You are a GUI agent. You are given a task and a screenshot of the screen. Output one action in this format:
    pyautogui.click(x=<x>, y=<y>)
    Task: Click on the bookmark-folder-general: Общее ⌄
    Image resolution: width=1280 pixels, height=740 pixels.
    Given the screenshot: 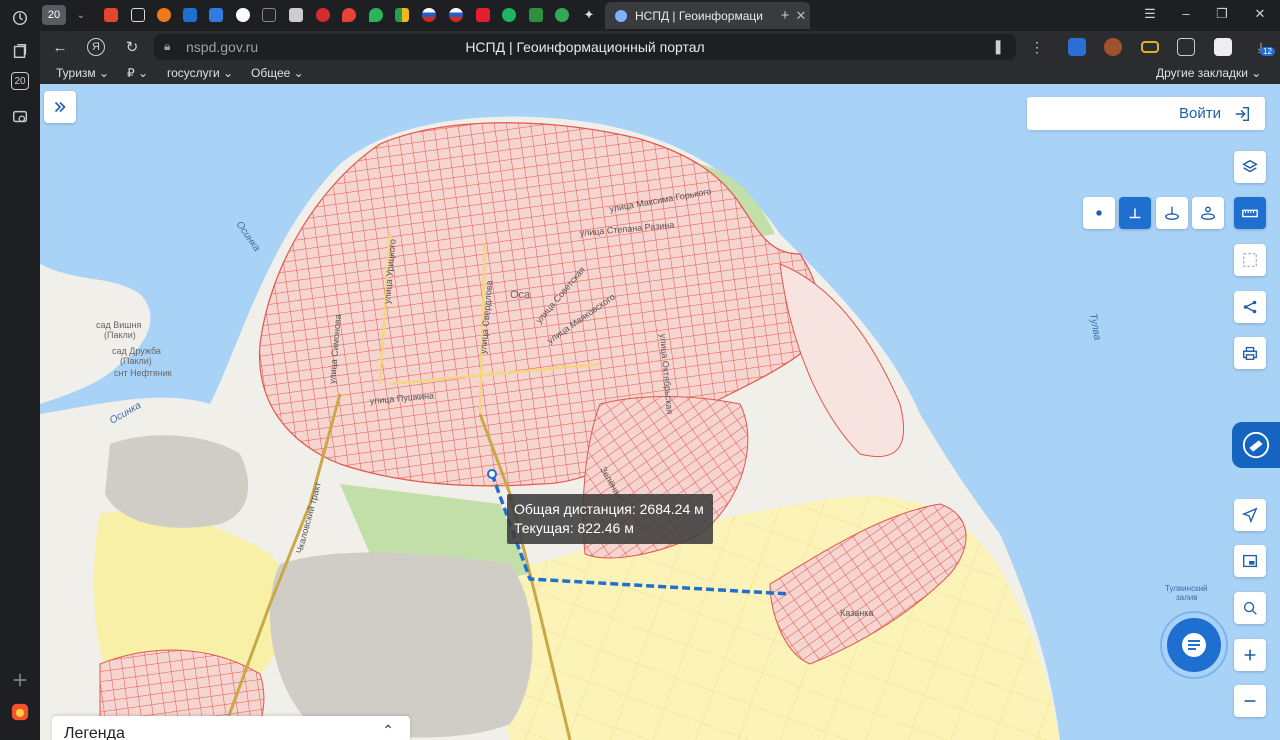 What is the action you would take?
    pyautogui.click(x=277, y=73)
    